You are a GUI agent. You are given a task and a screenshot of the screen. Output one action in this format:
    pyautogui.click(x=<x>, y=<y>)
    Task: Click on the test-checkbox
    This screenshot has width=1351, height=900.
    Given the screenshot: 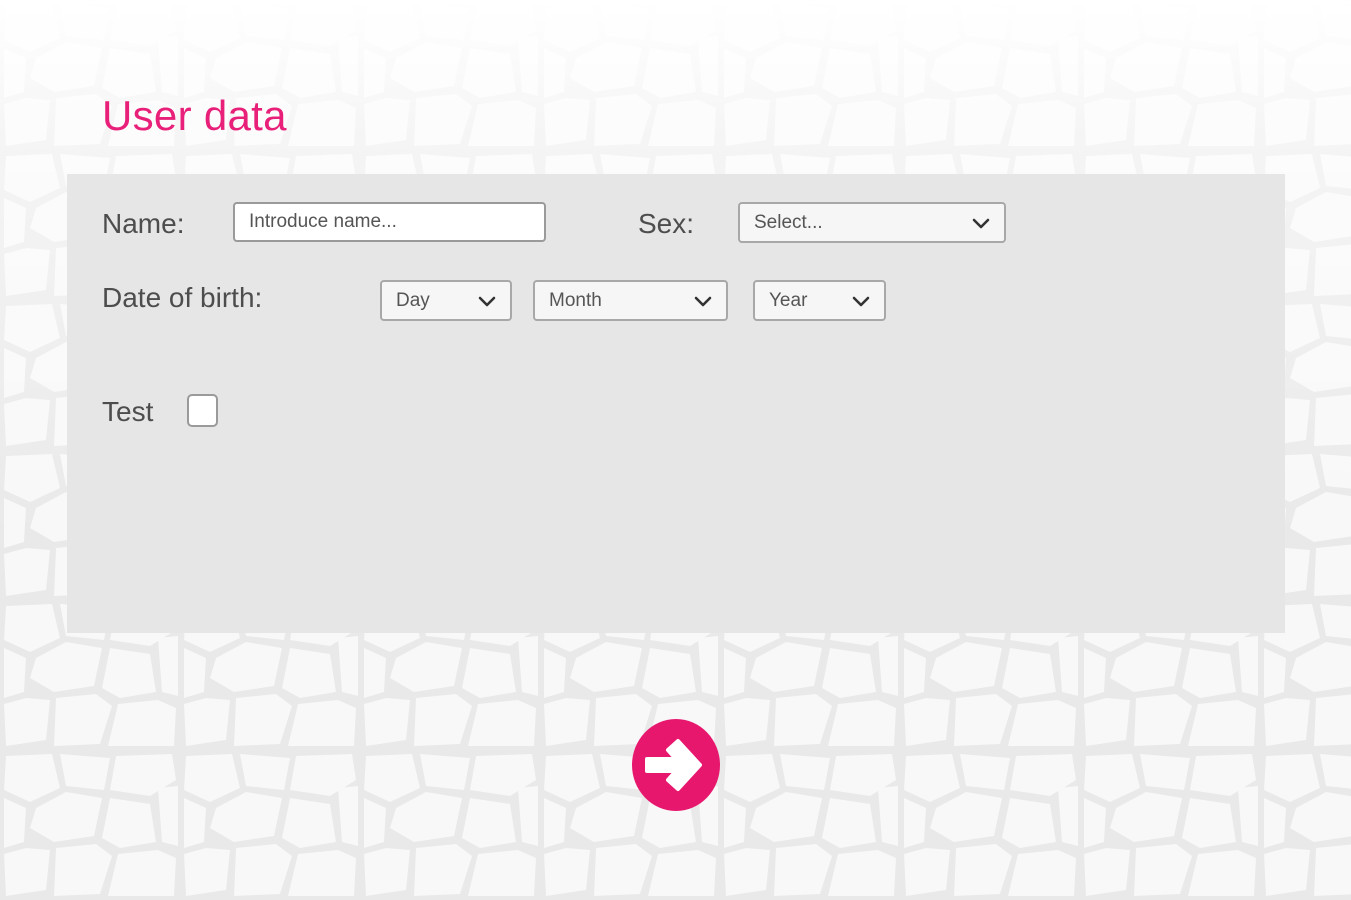 What is the action you would take?
    pyautogui.click(x=202, y=410)
    